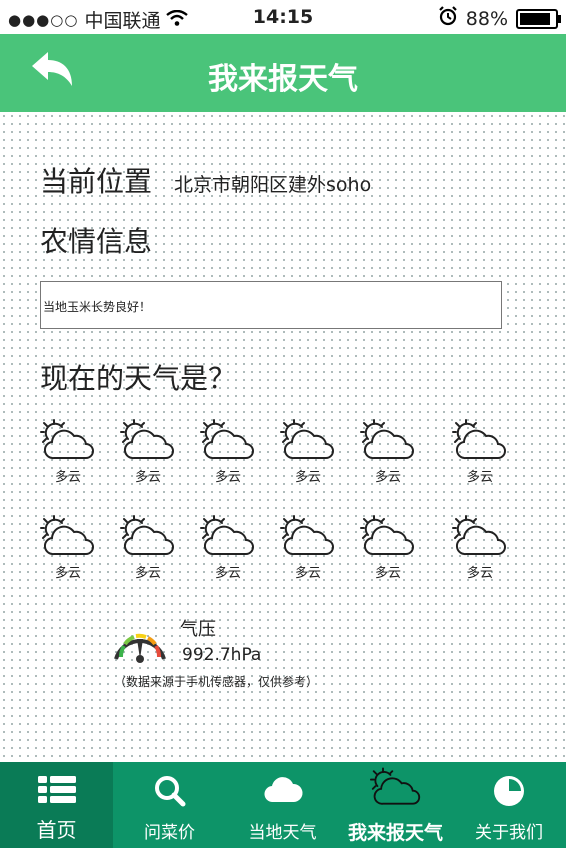 The image size is (566, 848). I want to click on bottom-tab-bar: 首页 问菜价 当地天气 我来报天气 关于我们, so click(283, 805).